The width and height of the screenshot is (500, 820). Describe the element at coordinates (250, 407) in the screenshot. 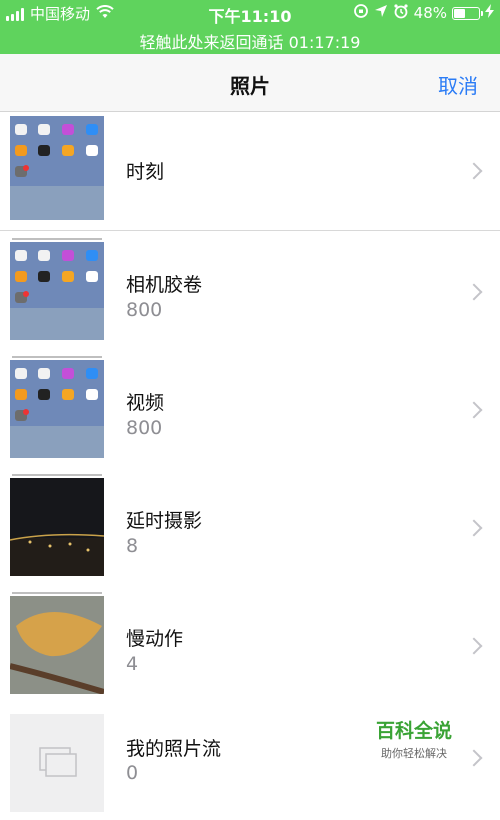

I see `album-row-videos: 视频 800` at that location.